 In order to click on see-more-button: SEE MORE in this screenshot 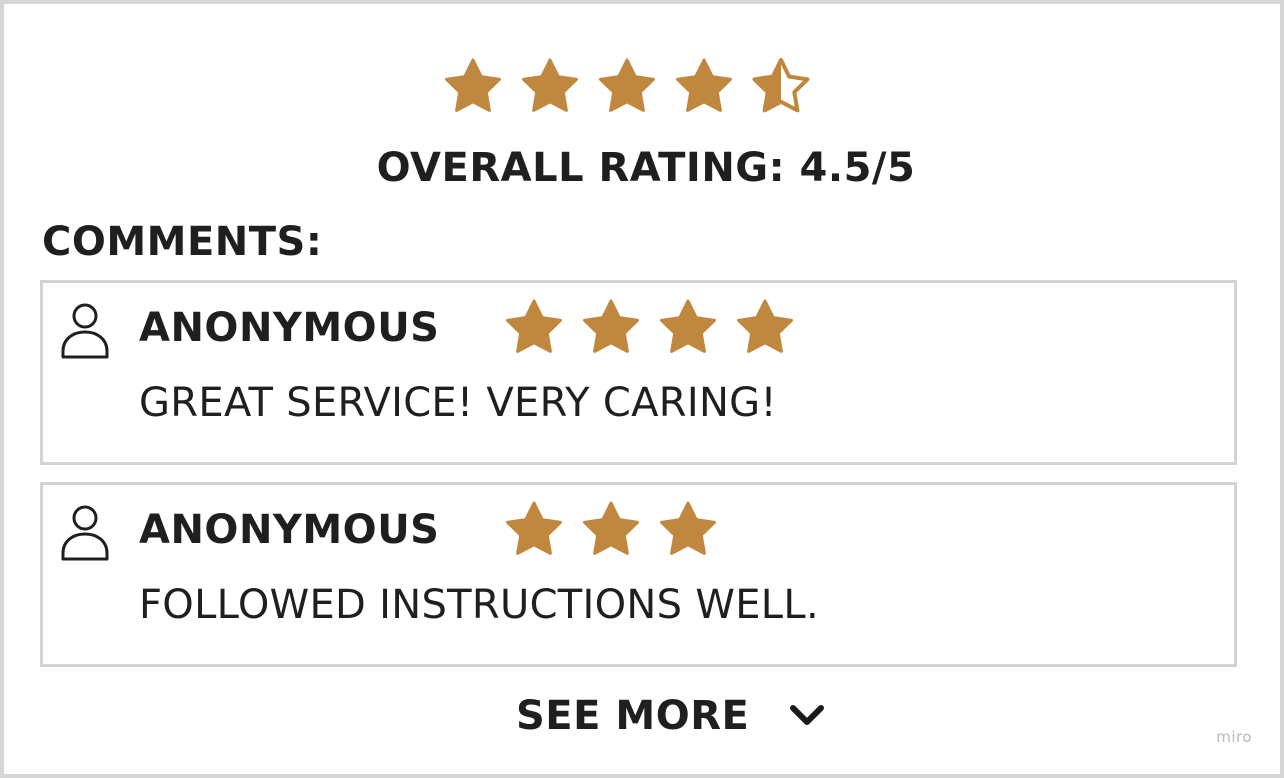, I will do `click(671, 716)`.